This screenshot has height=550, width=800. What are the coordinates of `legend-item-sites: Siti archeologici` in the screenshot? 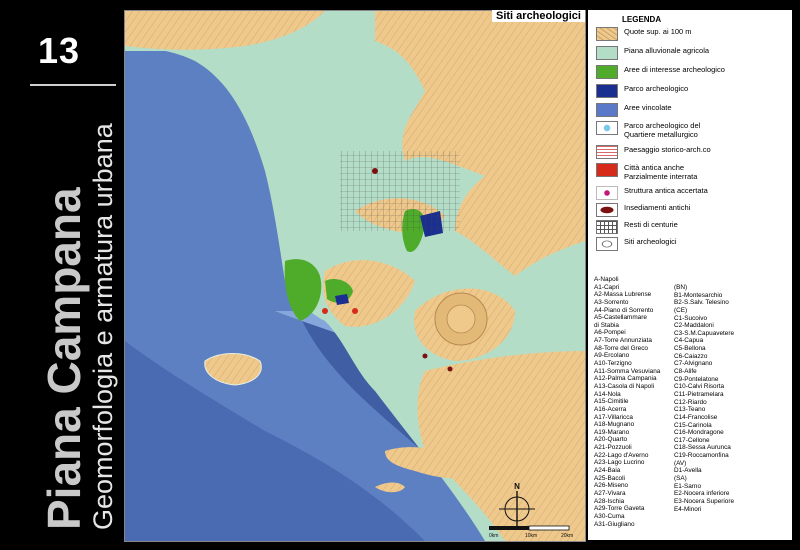 It's located at (636, 244).